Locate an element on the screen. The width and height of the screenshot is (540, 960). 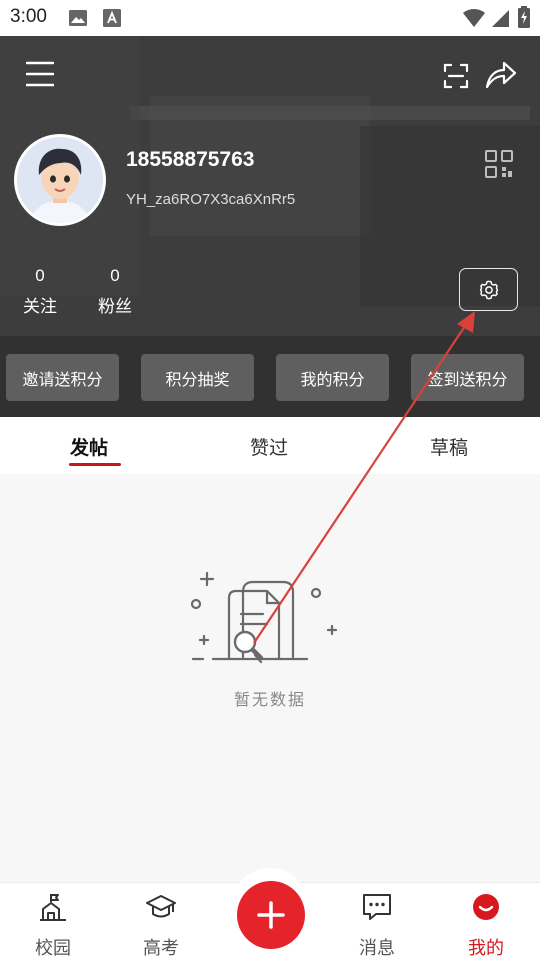
nav-label: 我的 is located at coordinates (486, 948).